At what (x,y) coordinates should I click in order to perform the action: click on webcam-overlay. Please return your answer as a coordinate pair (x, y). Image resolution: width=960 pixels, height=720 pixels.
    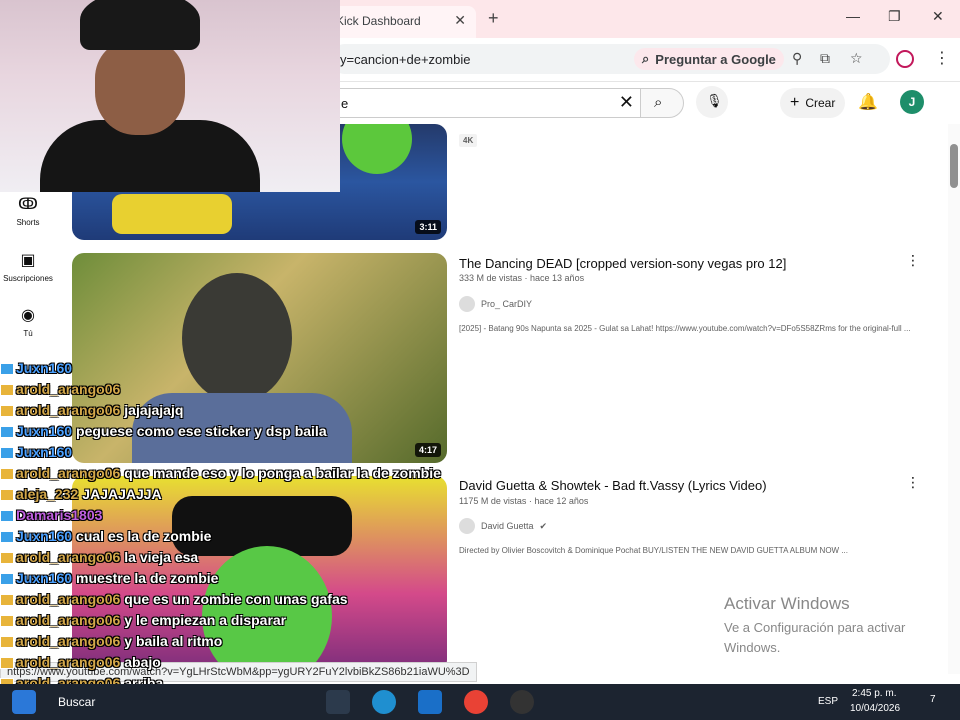
    Looking at the image, I should click on (170, 96).